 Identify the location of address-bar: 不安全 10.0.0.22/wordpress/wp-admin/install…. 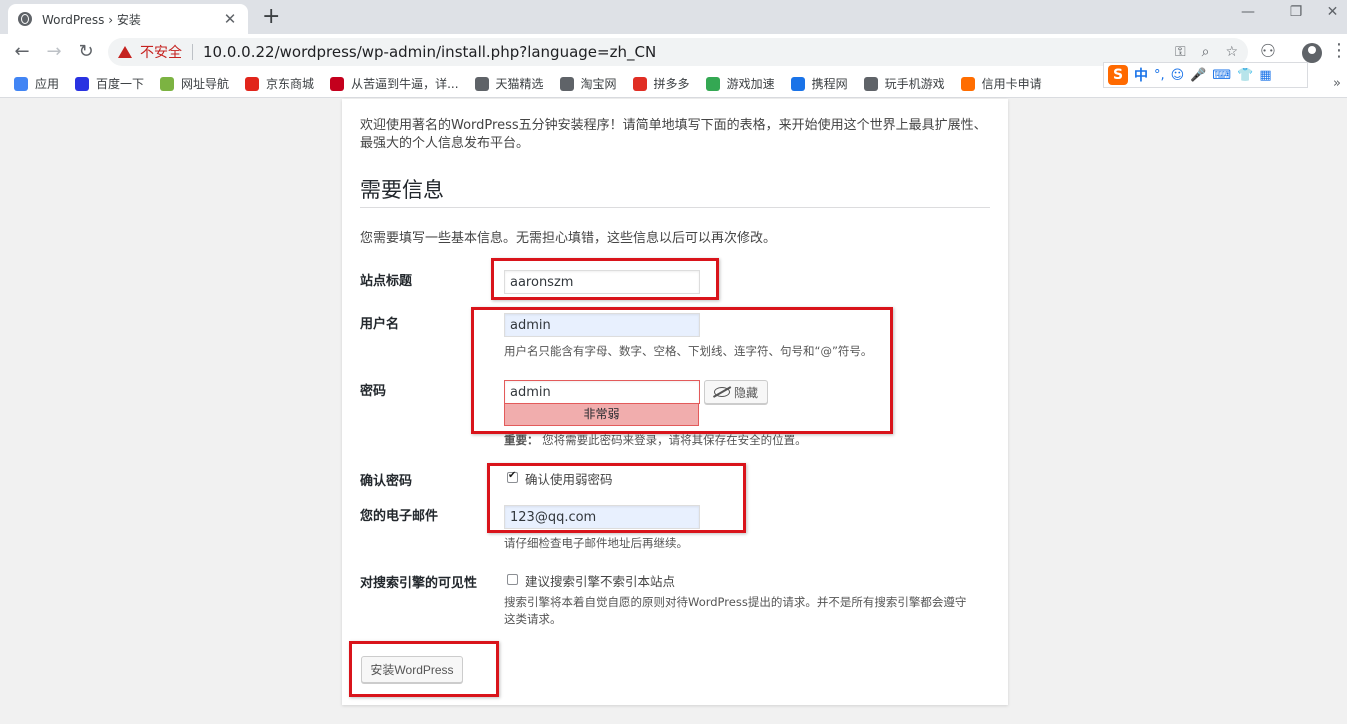
(678, 52).